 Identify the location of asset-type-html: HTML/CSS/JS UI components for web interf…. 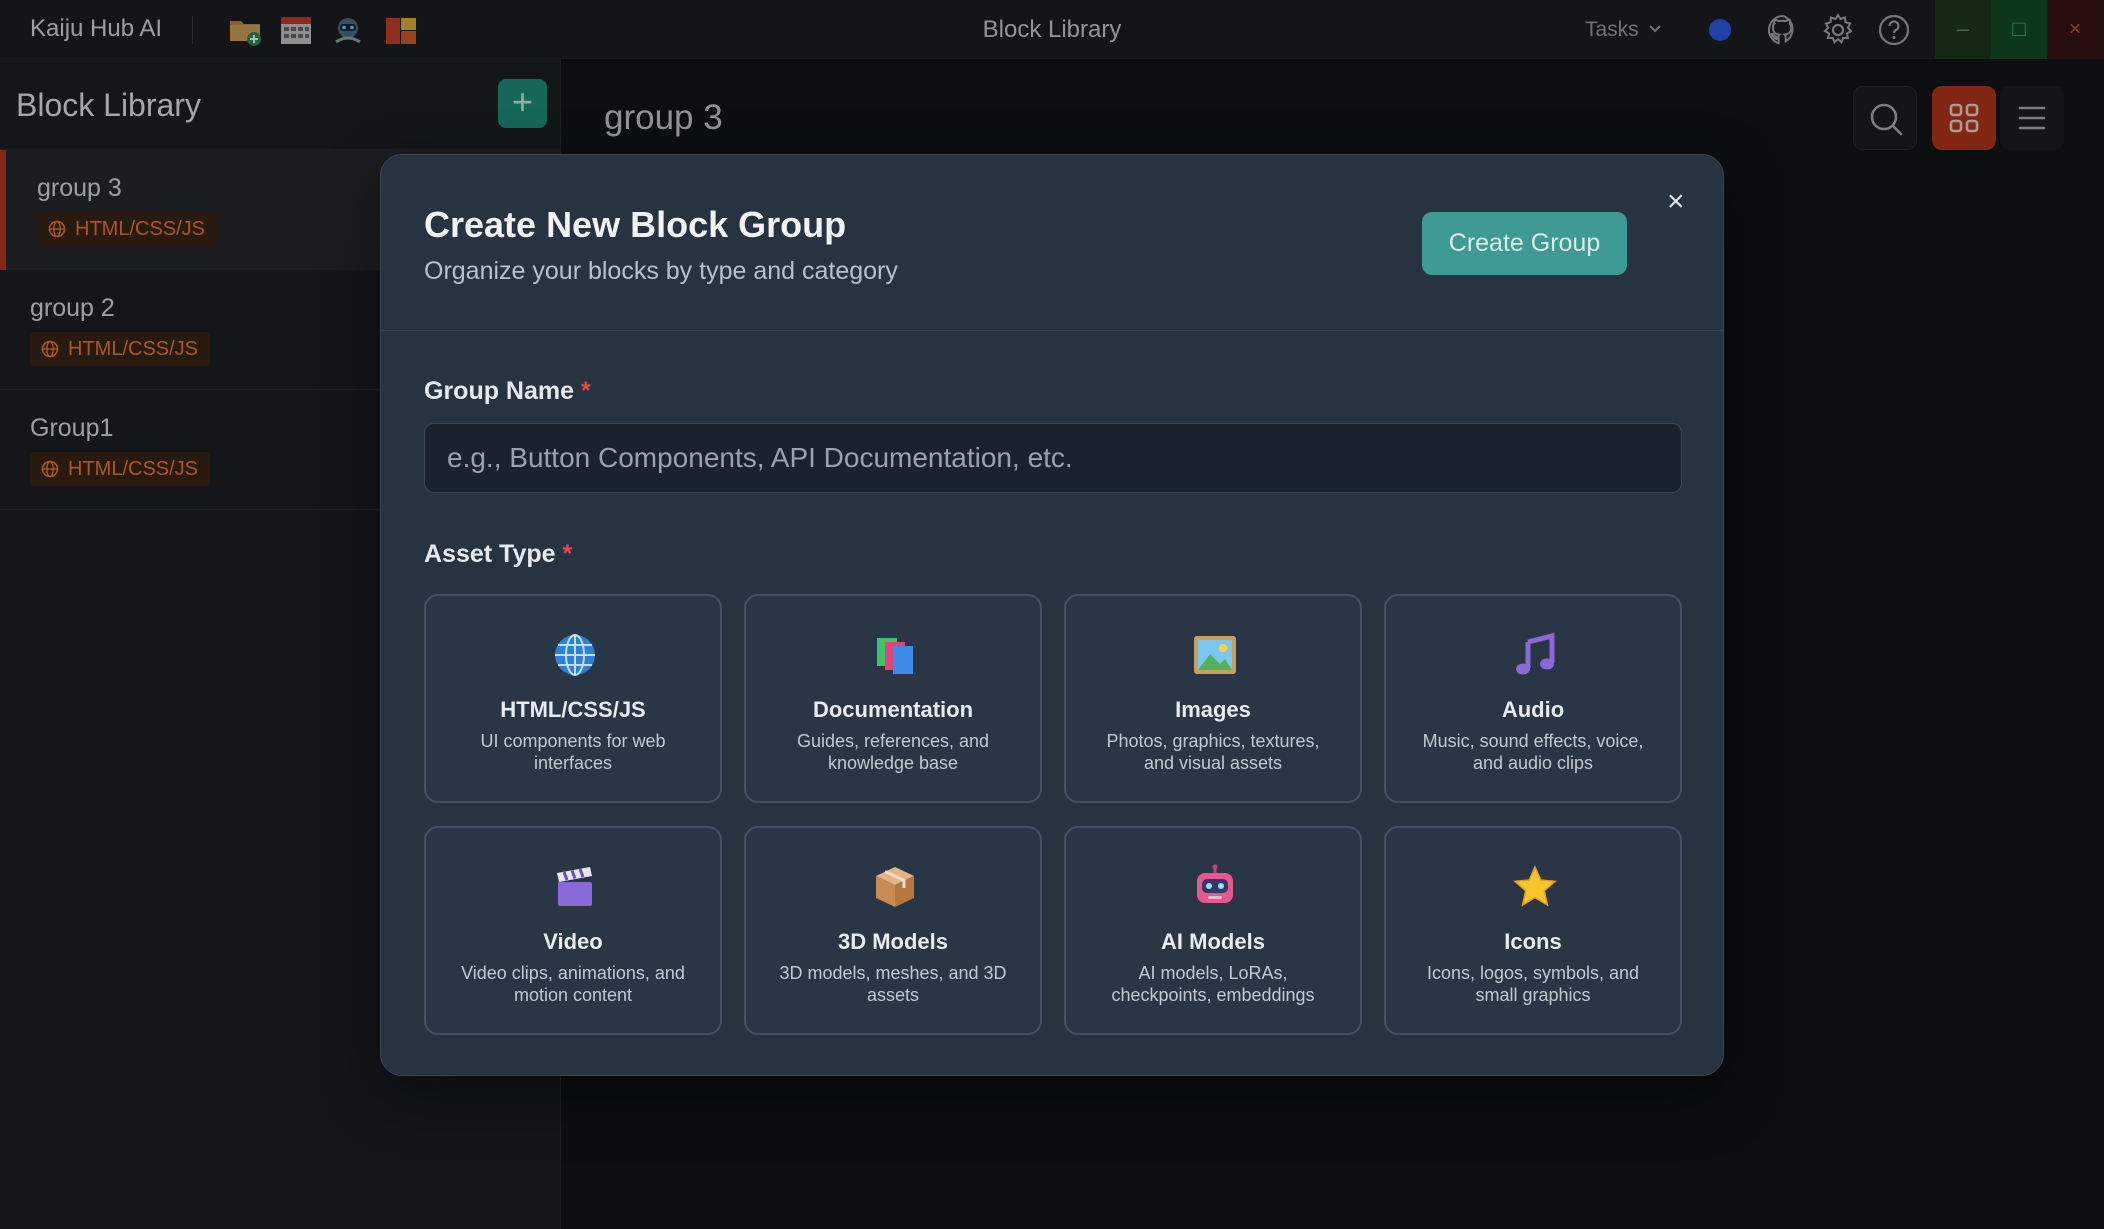
(573, 698).